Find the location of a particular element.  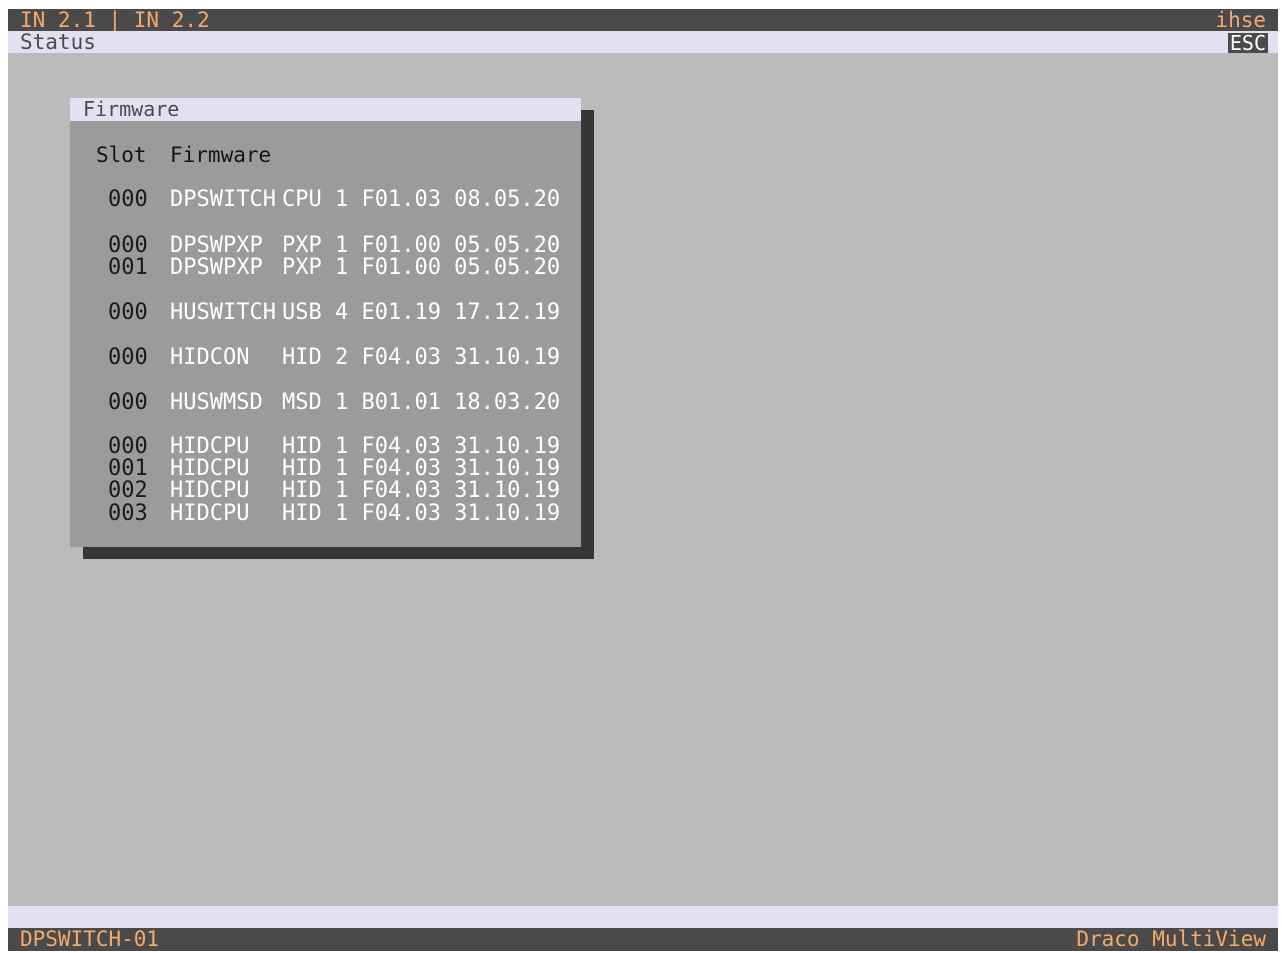

firmware-row: 000 HIDCPU HID 1 F04.03 31.10.19 is located at coordinates (325, 446).